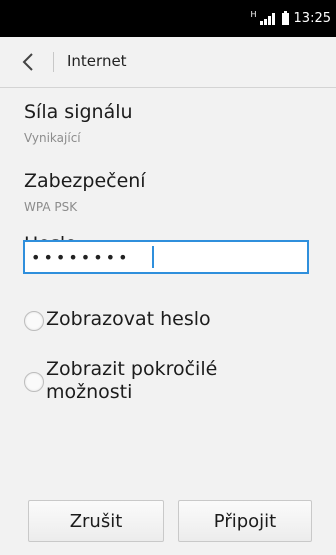  I want to click on signal-strength-value: Vynikající, so click(52, 138).